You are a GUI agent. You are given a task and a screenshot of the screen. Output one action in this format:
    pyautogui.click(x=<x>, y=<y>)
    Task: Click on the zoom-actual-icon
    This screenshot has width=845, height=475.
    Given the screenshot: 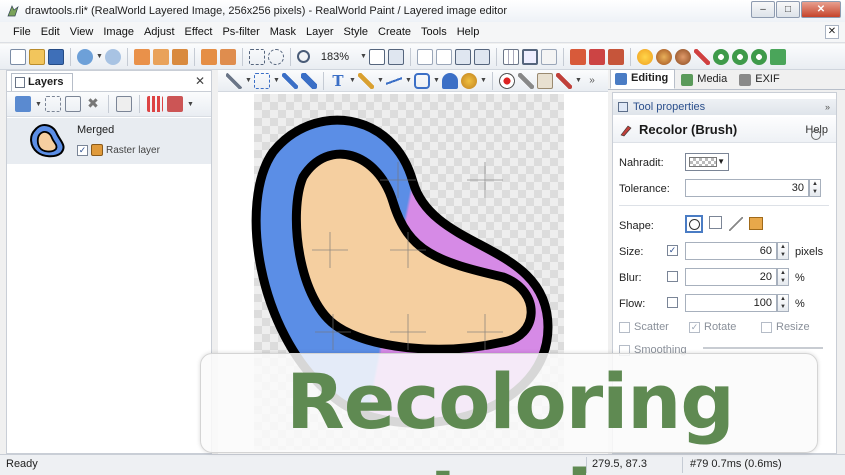 What is the action you would take?
    pyautogui.click(x=377, y=56)
    